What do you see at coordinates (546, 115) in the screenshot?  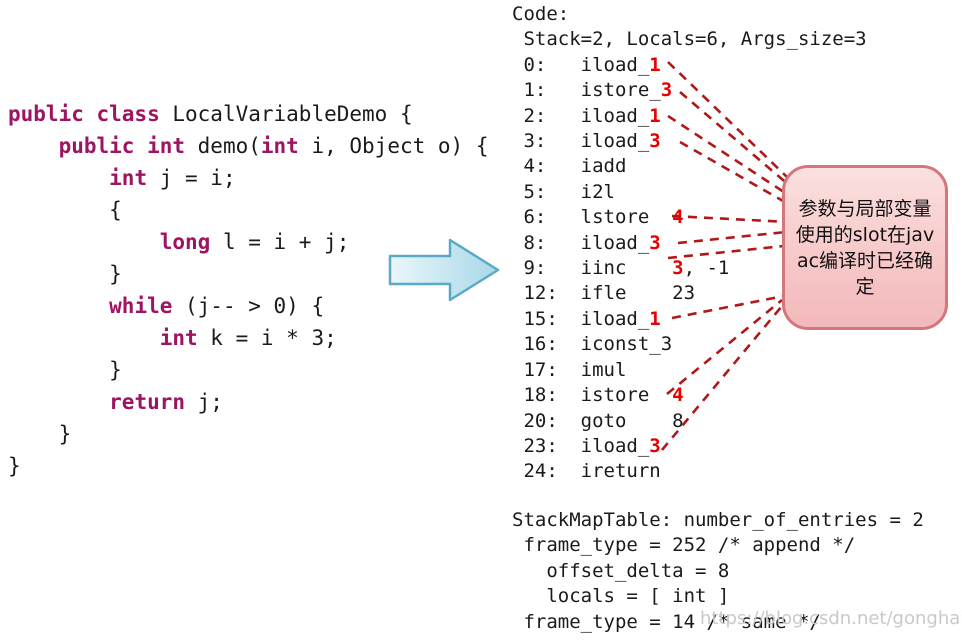 I see `instruction-offset: 2:` at bounding box center [546, 115].